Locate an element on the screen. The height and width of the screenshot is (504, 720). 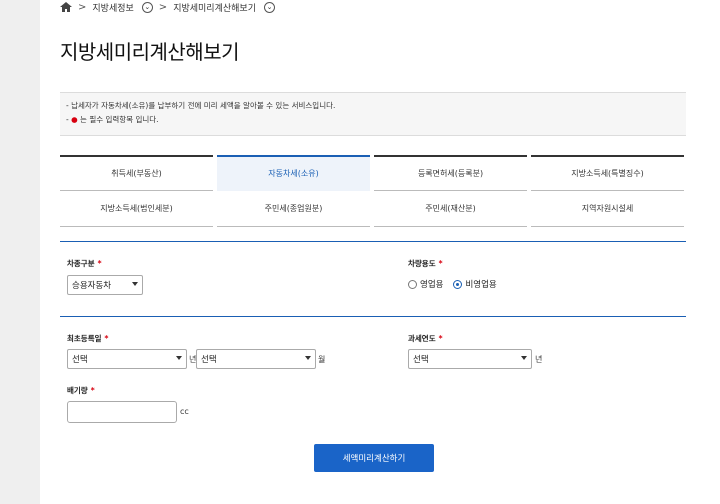
notice-line-required: - ● 는 필수 입력항목 입니다. is located at coordinates (373, 120).